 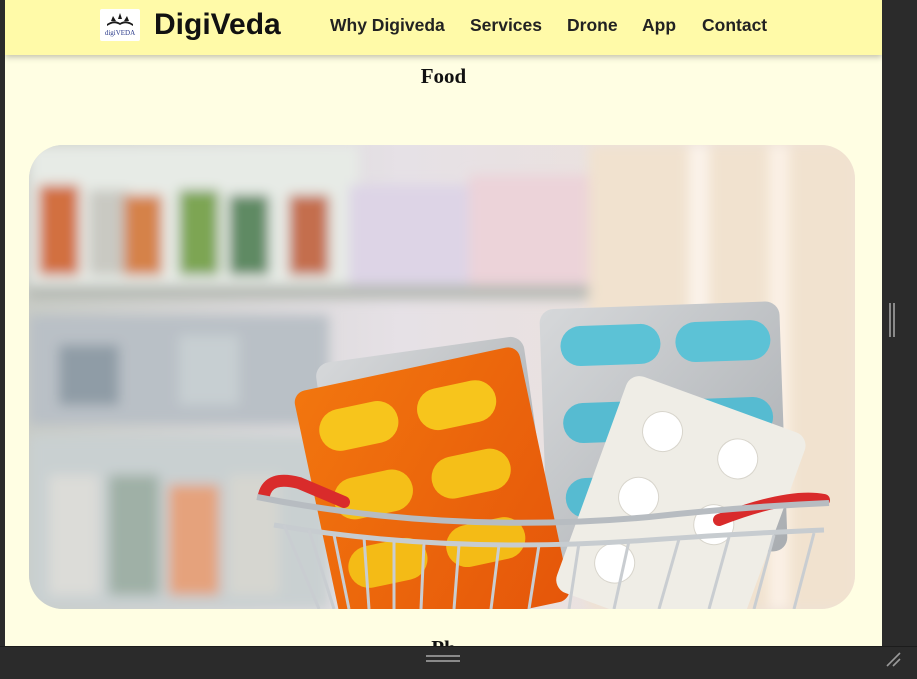 What do you see at coordinates (506, 25) in the screenshot?
I see `nav-services: Services` at bounding box center [506, 25].